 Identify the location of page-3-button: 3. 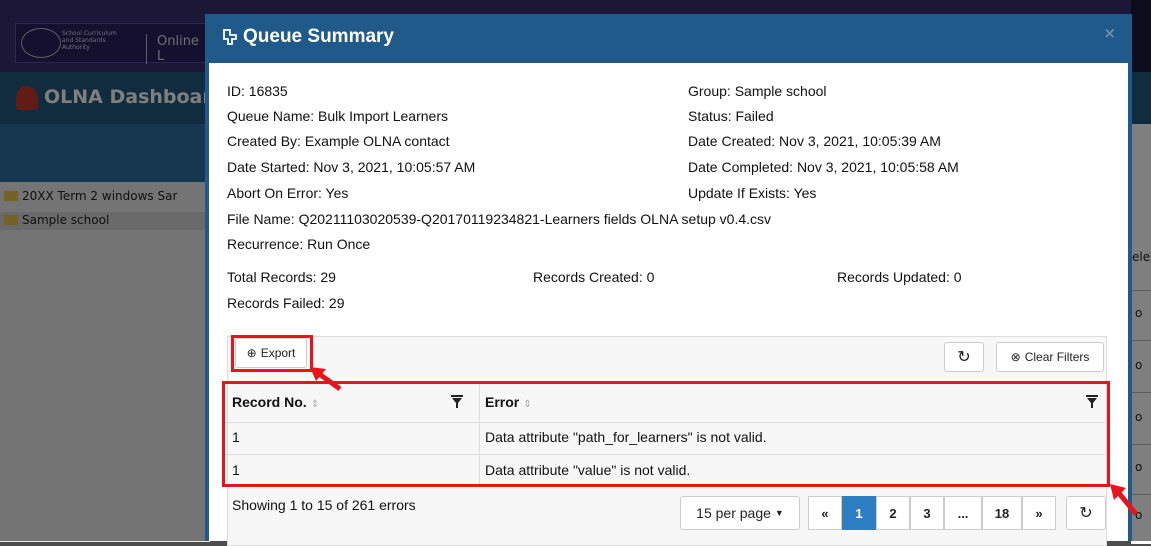
(927, 513).